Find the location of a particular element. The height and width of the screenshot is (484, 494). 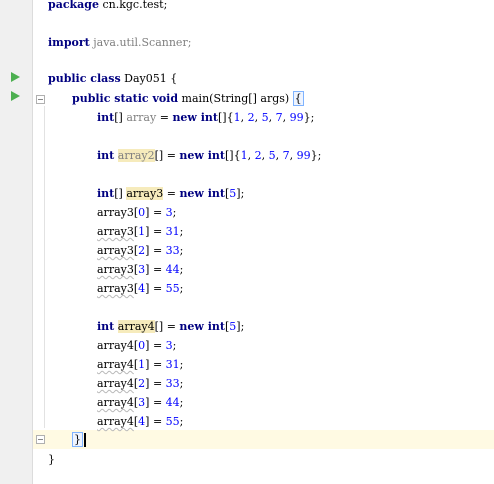

code-line-array4-4: array4[4] = 55; is located at coordinates (140, 421).